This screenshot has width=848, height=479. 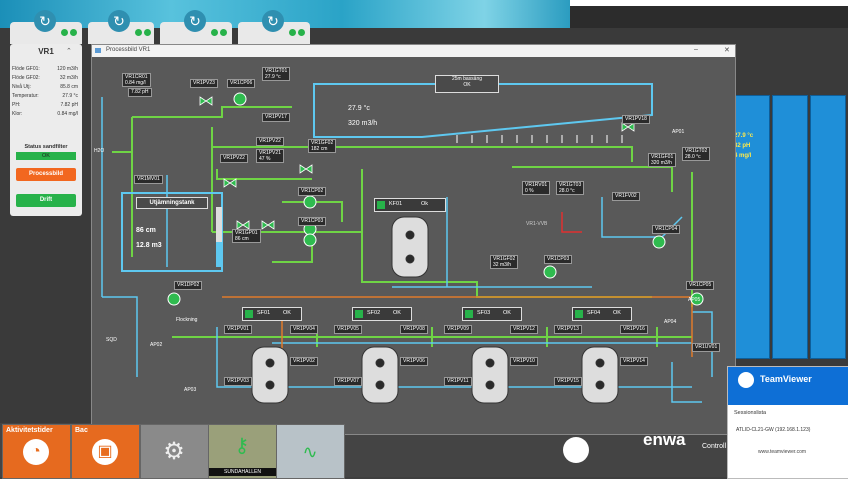 I want to click on pv16-label: VR1PV16, so click(x=634, y=329).